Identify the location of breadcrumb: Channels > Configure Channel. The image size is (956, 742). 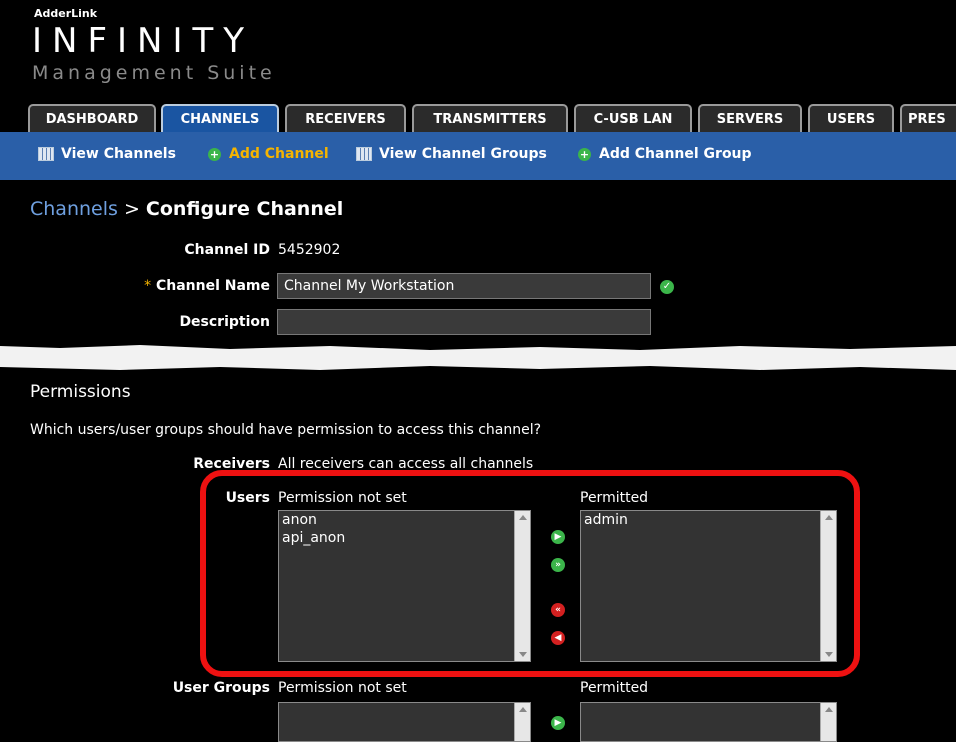
(186, 209).